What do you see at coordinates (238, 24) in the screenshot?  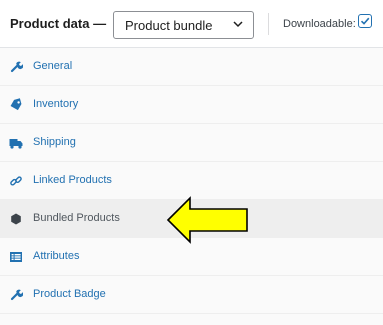 I see `chevron-down-icon` at bounding box center [238, 24].